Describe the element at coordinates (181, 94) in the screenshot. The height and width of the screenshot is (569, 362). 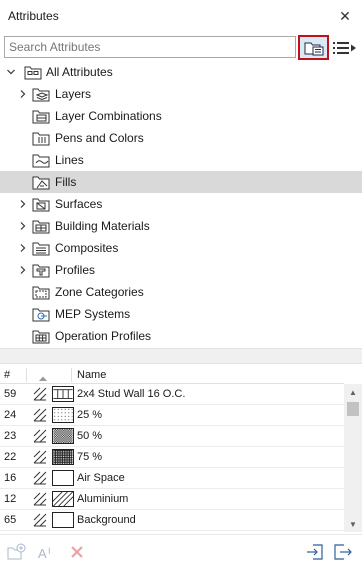
I see `tree-item-layers: Layers` at that location.